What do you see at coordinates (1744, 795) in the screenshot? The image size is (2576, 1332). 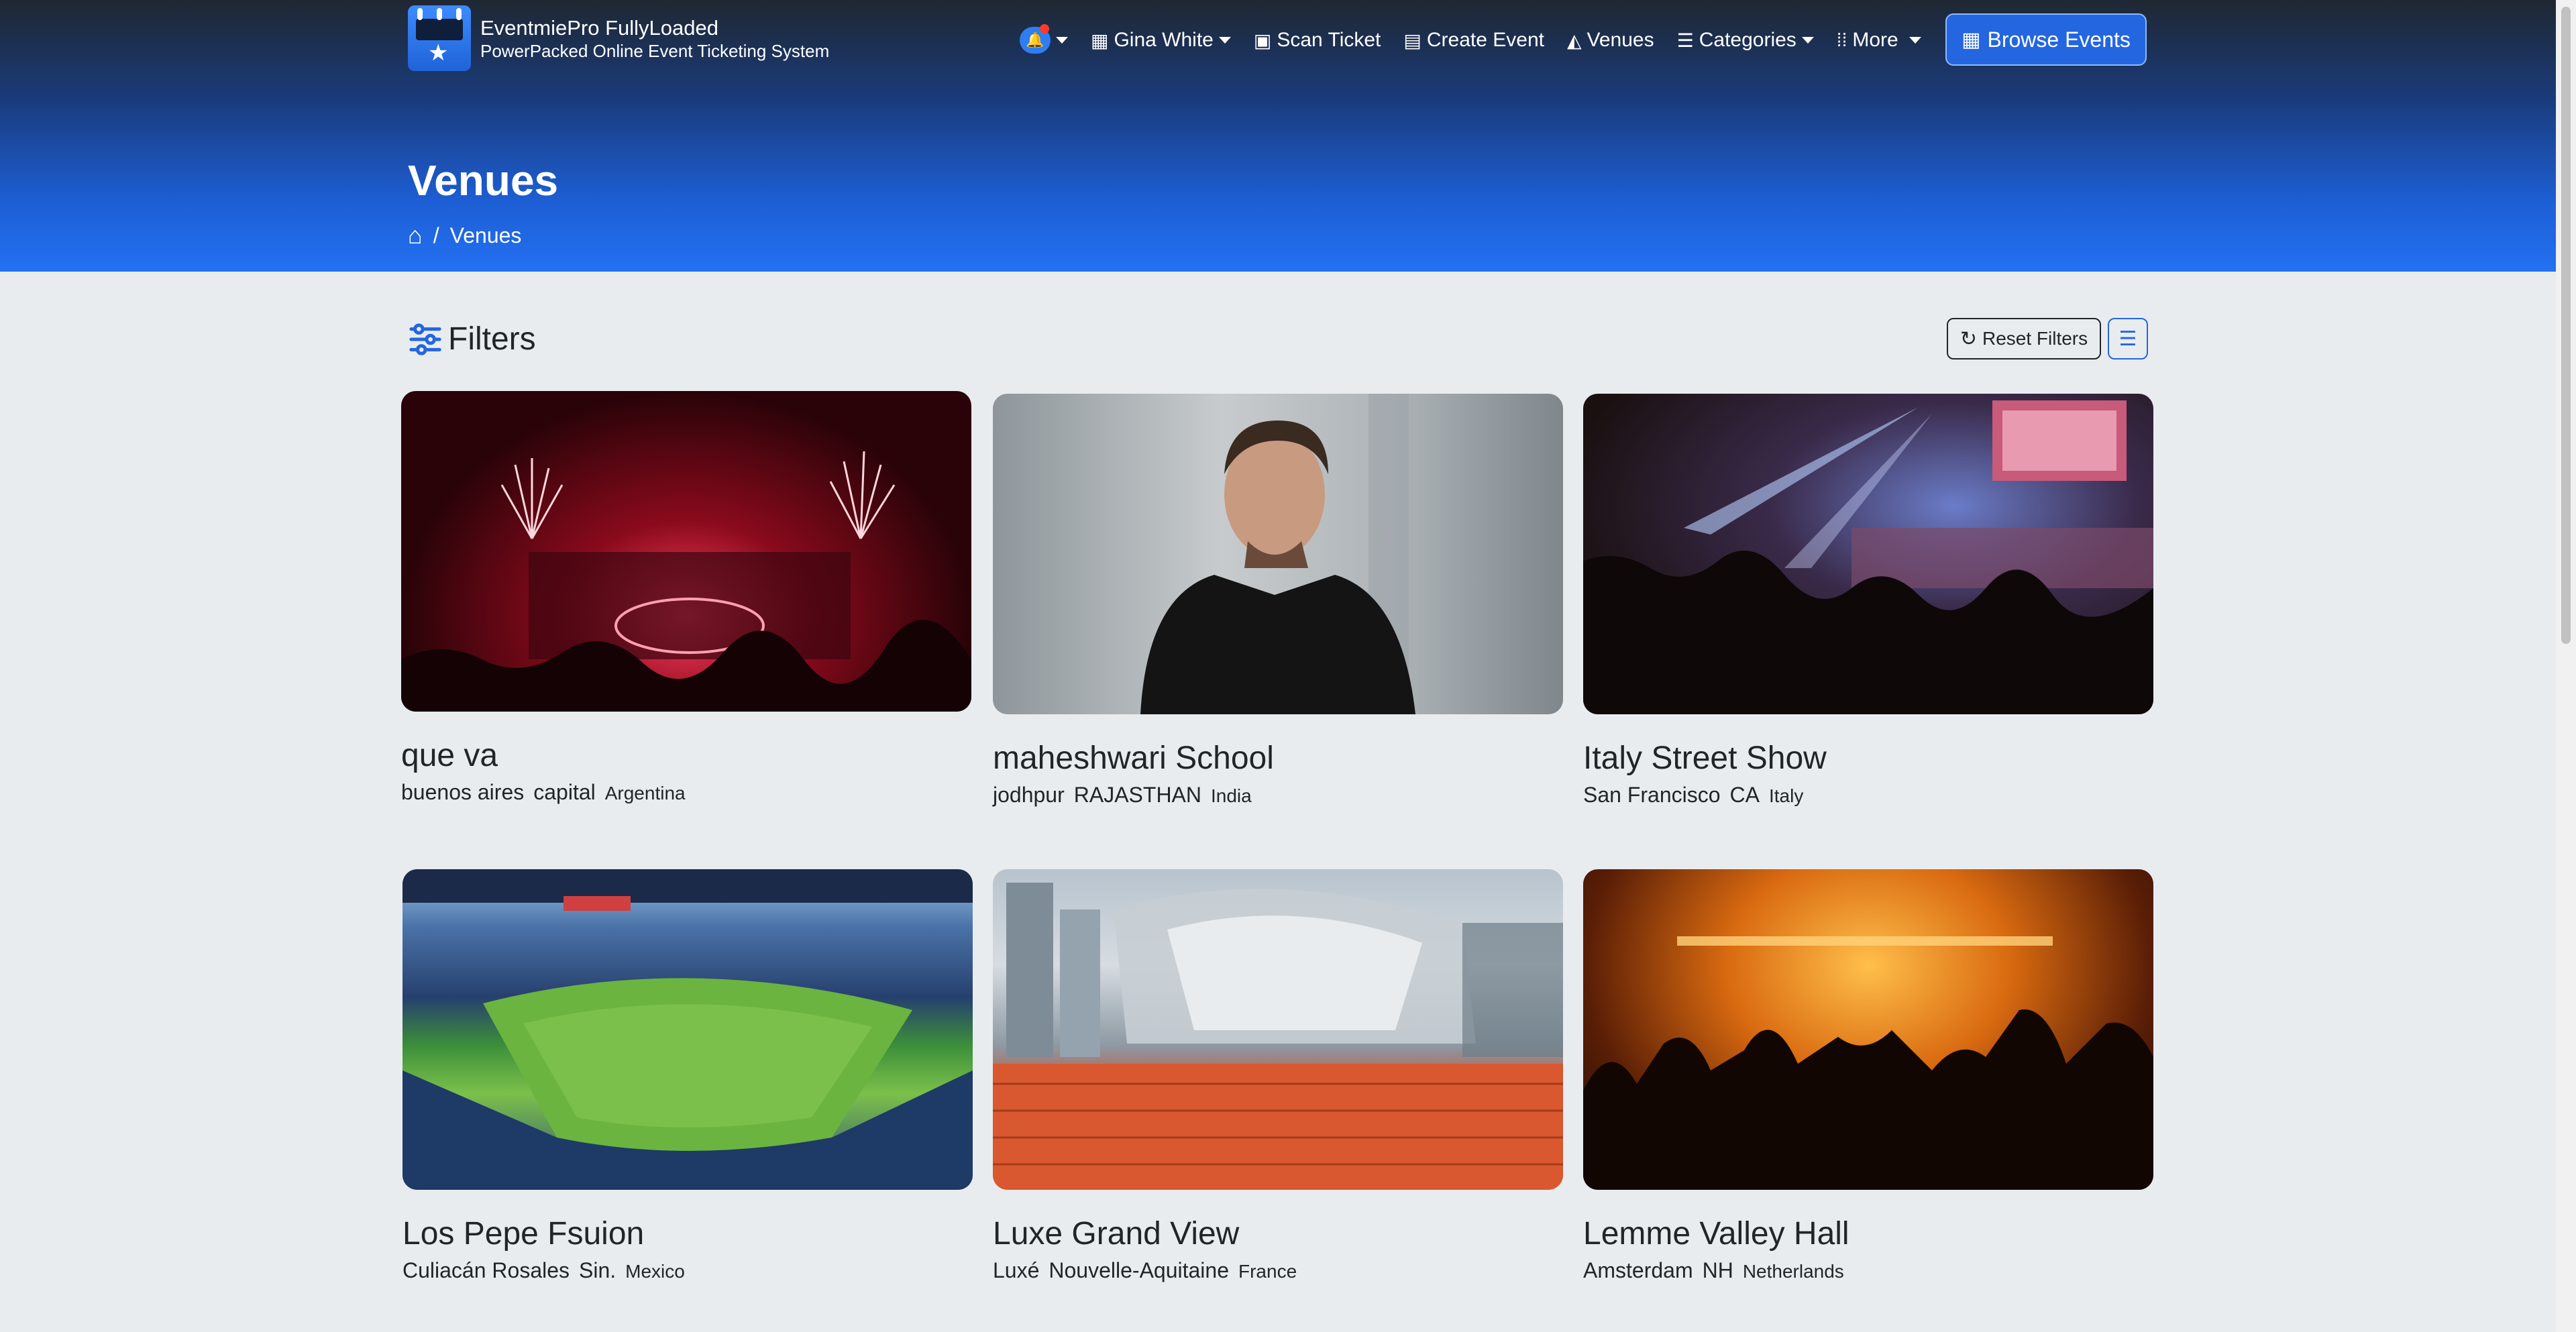 I see `venue-state: CA` at bounding box center [1744, 795].